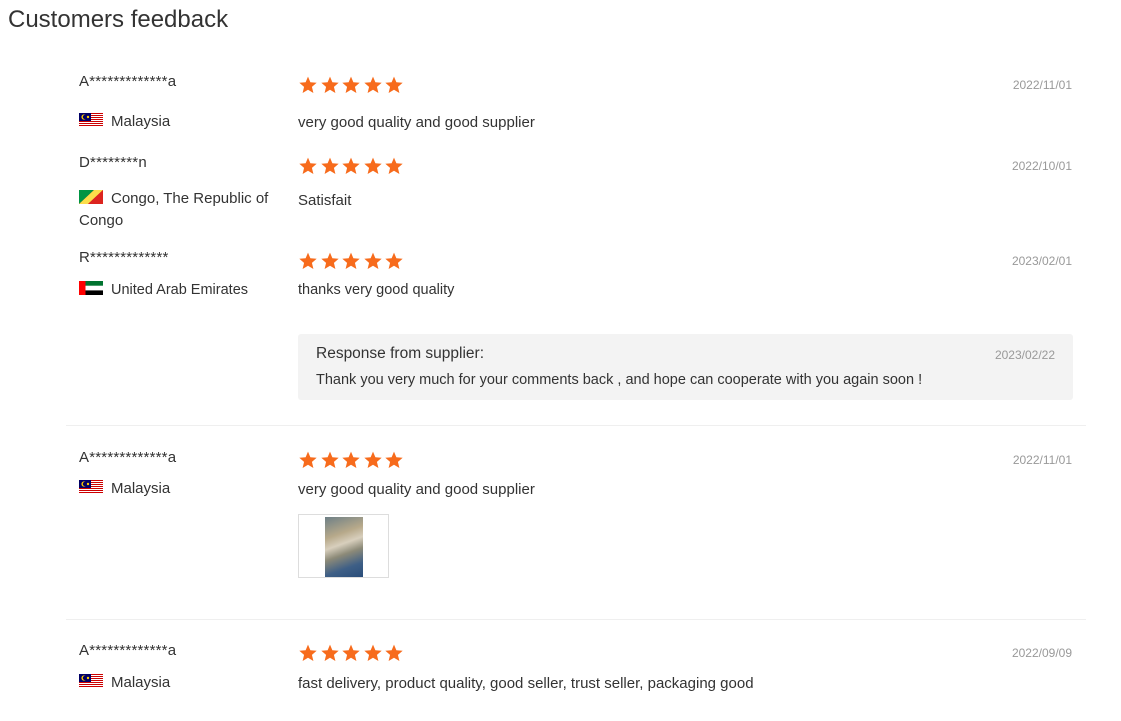  I want to click on review-photo-thumbnail, so click(343, 546).